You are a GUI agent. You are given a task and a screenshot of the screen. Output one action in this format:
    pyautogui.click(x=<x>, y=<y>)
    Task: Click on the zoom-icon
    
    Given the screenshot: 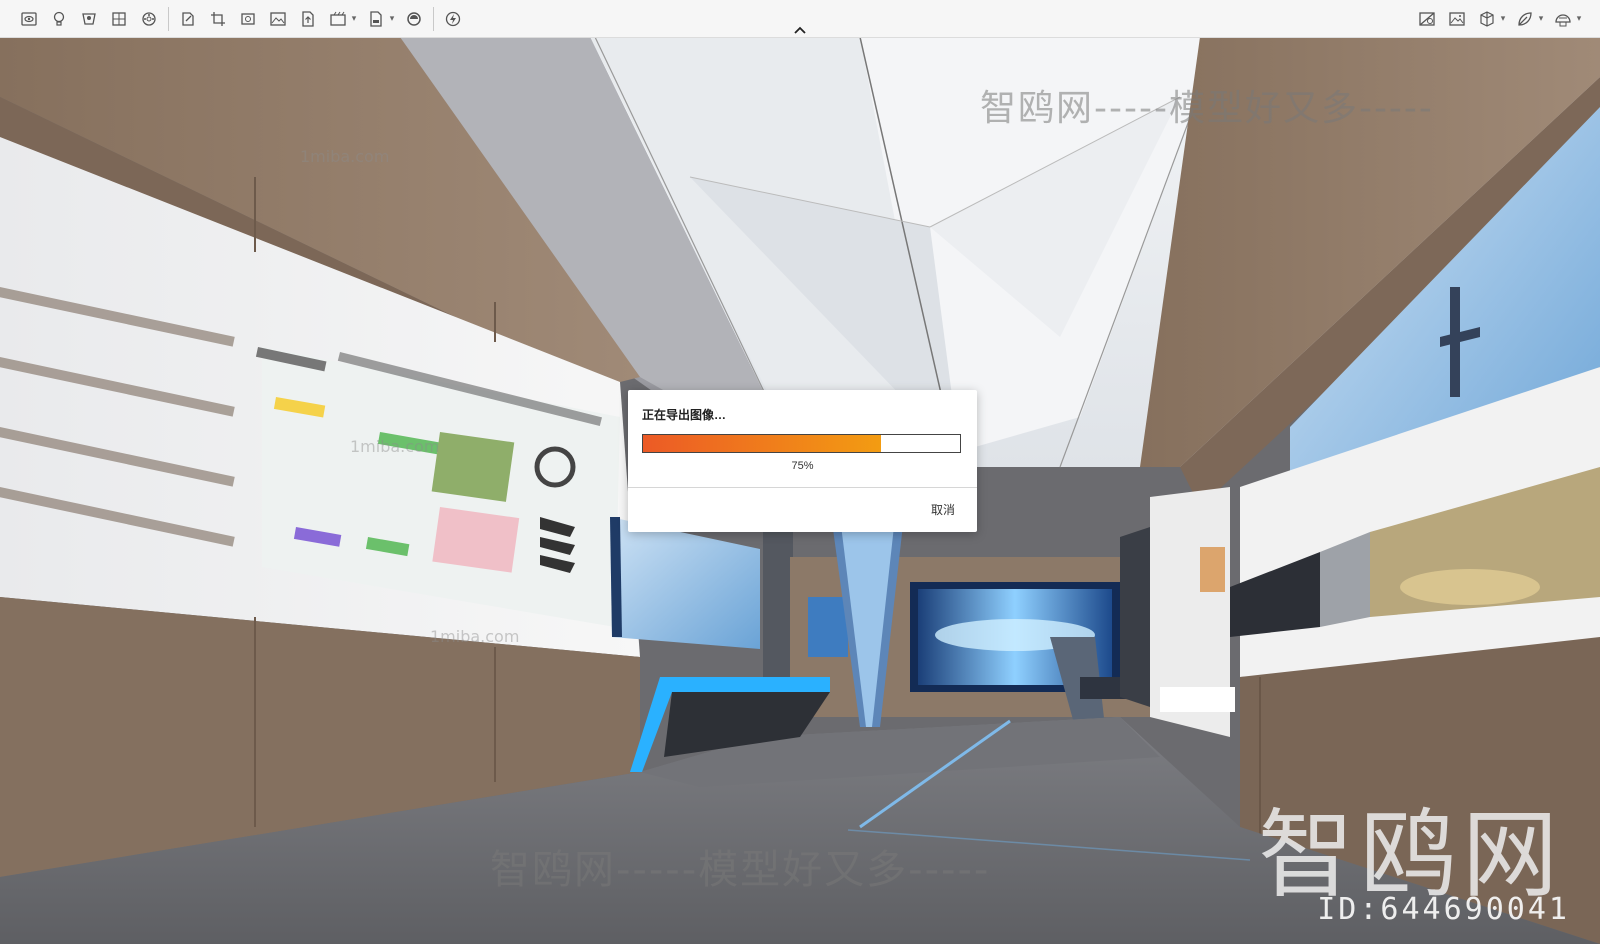 What is the action you would take?
    pyautogui.click(x=248, y=19)
    